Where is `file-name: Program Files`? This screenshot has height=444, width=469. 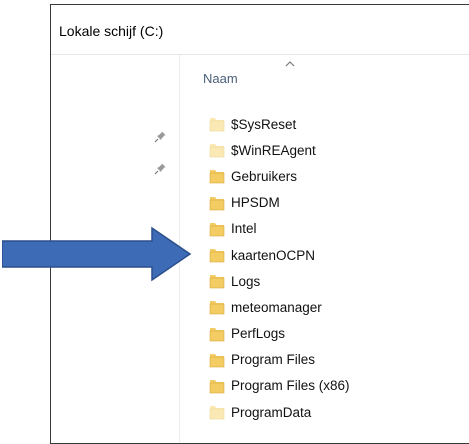 file-name: Program Files is located at coordinates (273, 360).